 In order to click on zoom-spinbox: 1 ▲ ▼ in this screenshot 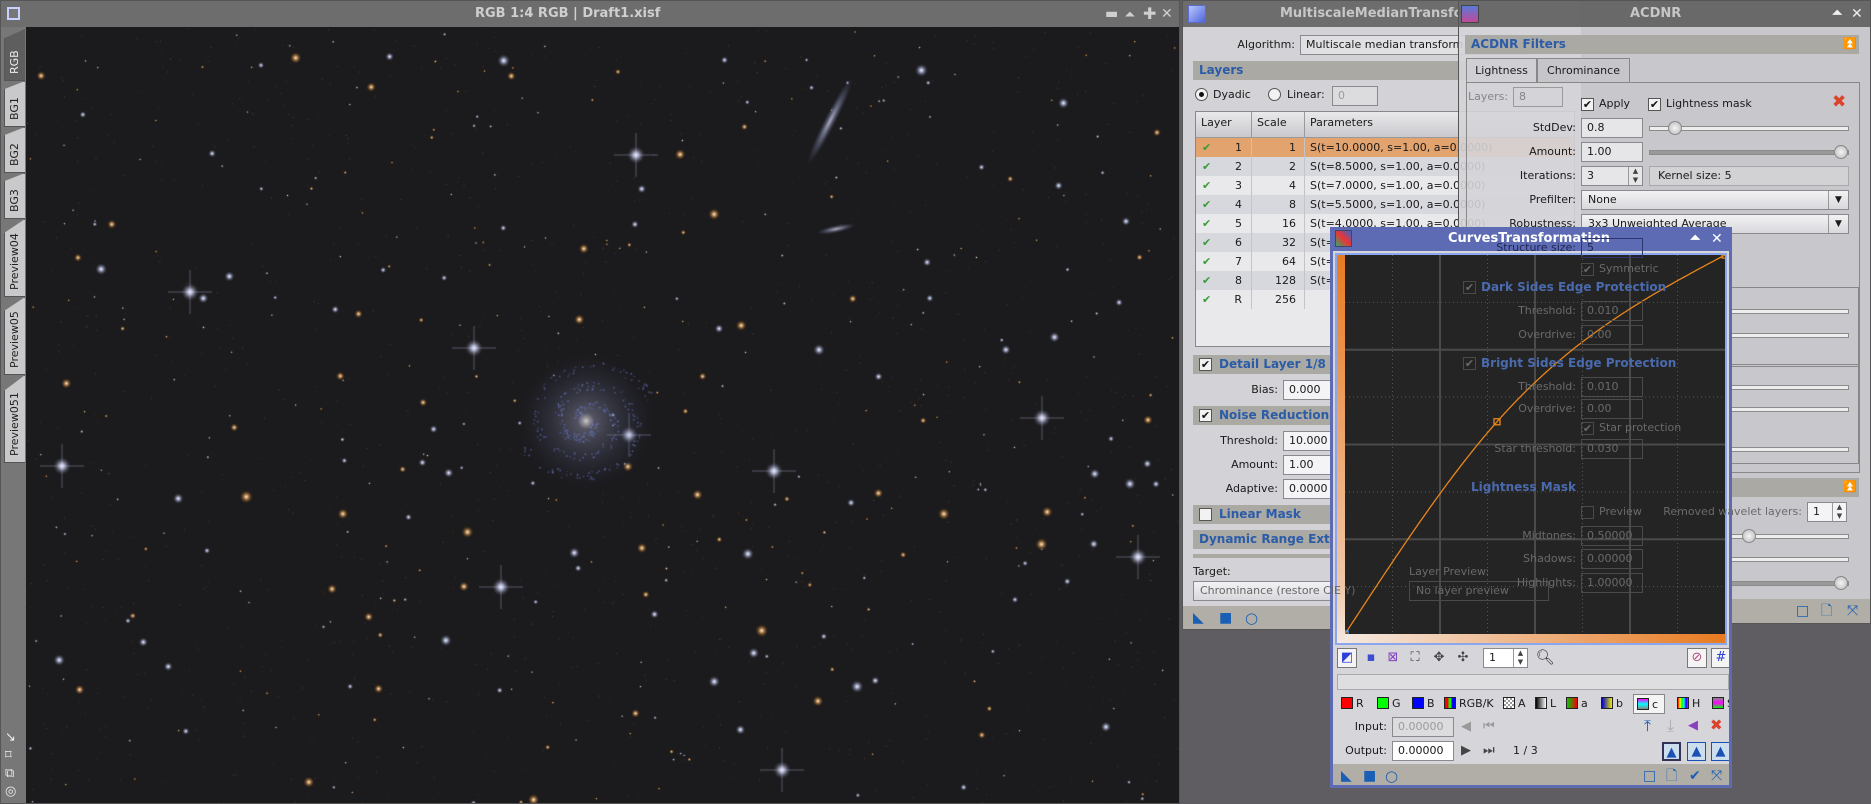, I will do `click(1505, 658)`.